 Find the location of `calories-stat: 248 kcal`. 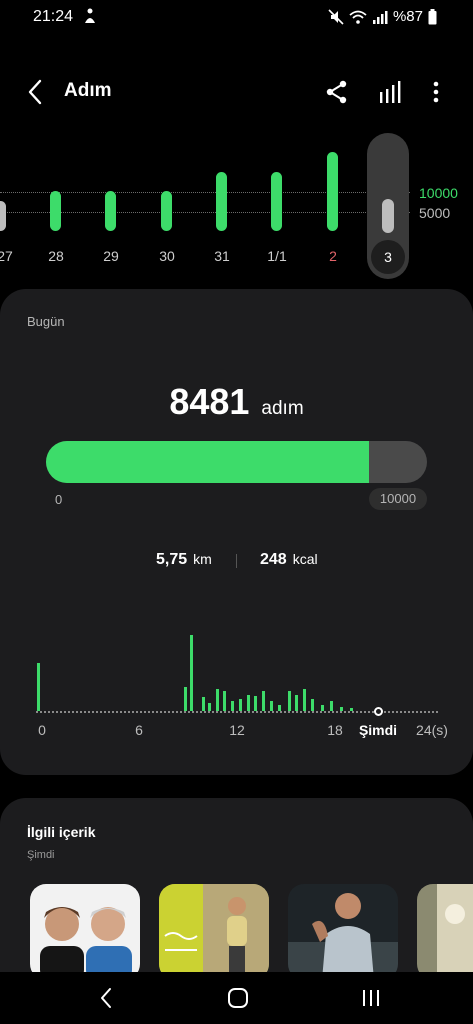

calories-stat: 248 kcal is located at coordinates (289, 560).